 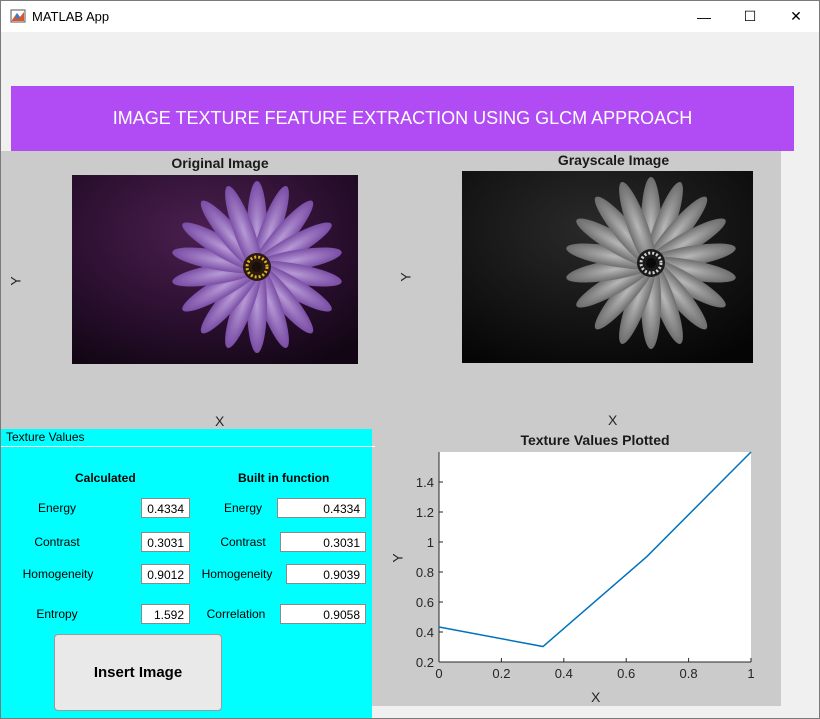 What do you see at coordinates (425, 662) in the screenshot?
I see `y-tick-label-0: 0.2` at bounding box center [425, 662].